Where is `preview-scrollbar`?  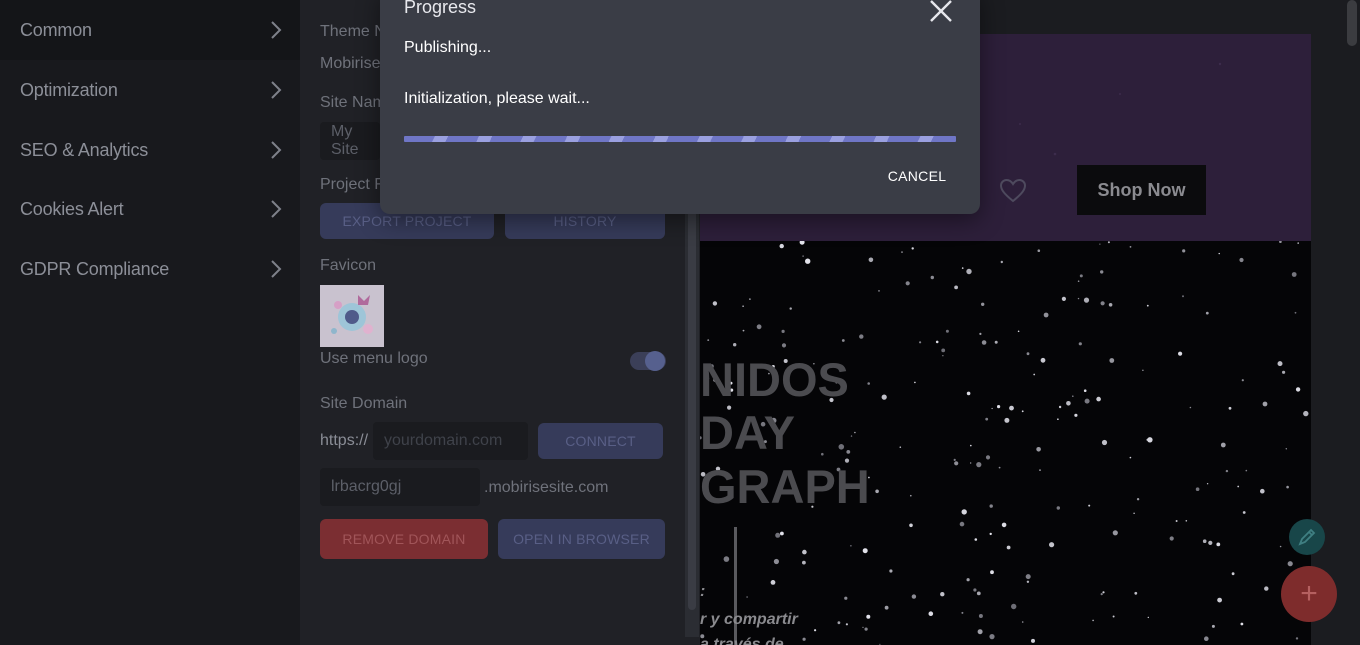
preview-scrollbar is located at coordinates (1352, 322).